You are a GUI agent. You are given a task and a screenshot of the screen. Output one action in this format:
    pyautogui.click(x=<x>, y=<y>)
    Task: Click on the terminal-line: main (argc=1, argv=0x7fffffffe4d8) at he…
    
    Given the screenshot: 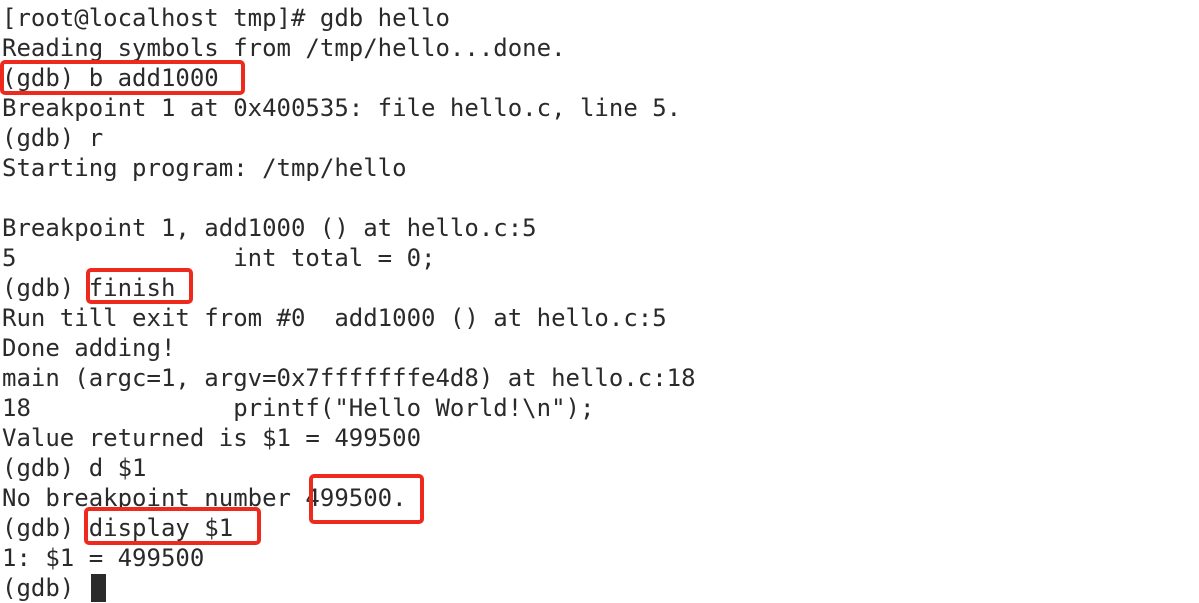 What is the action you would take?
    pyautogui.click(x=349, y=378)
    